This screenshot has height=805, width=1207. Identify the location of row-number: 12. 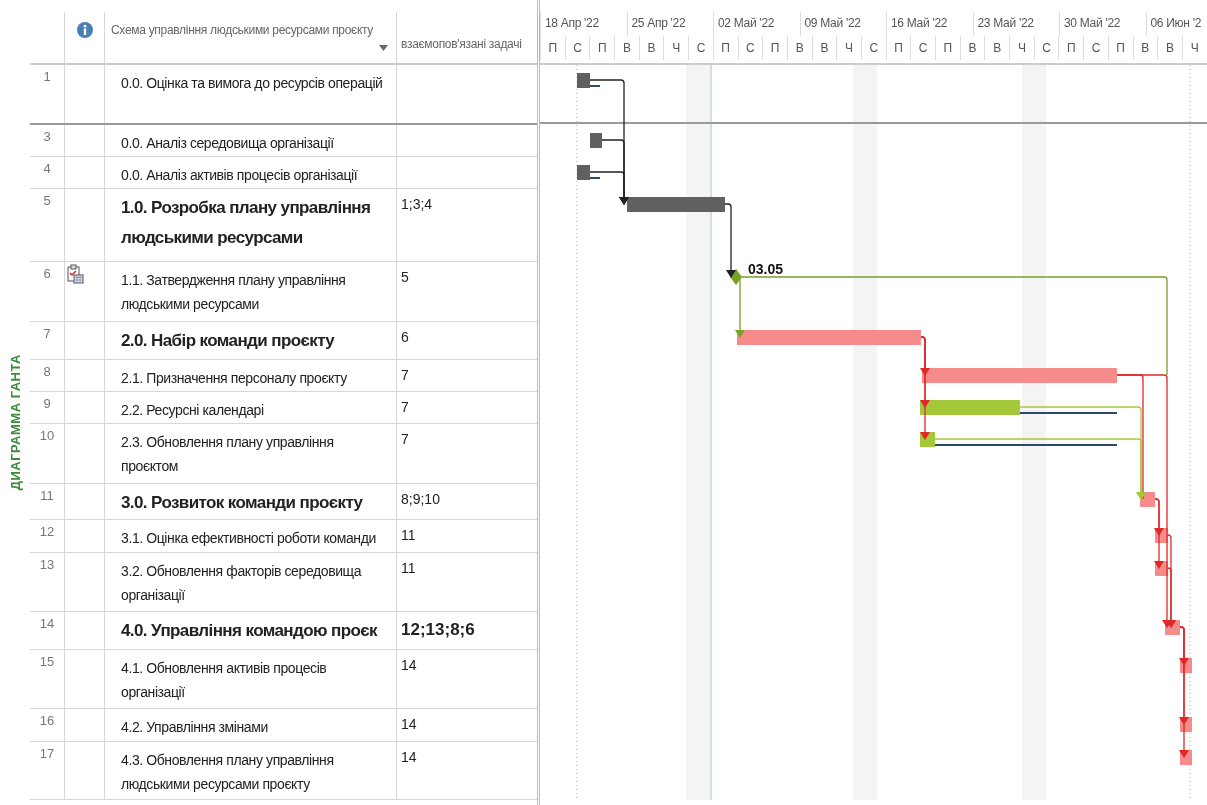
(47, 531).